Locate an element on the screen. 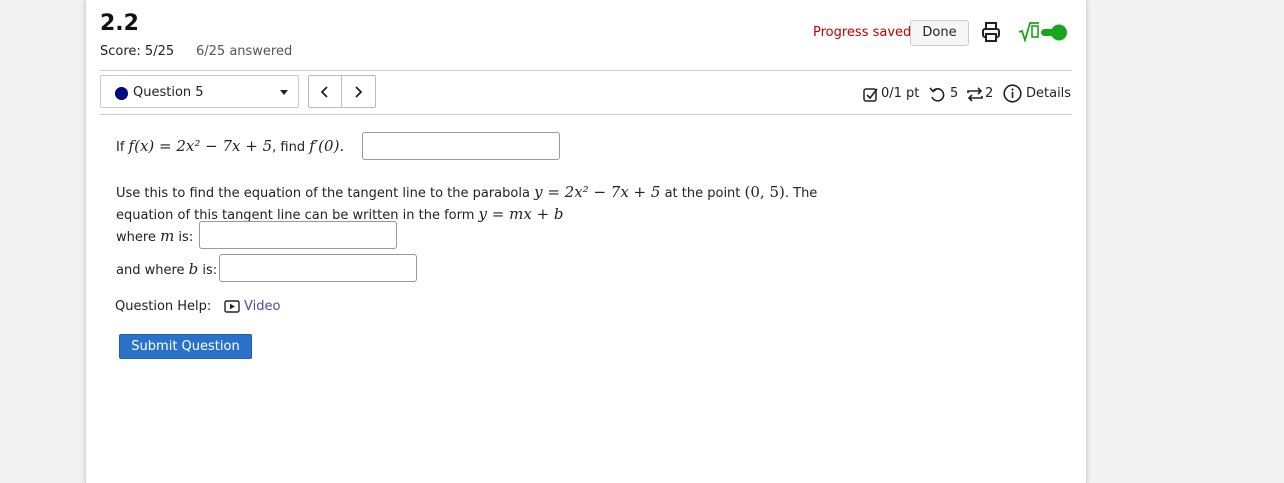 The image size is (1284, 483). derivative-answer-input is located at coordinates (461, 146).